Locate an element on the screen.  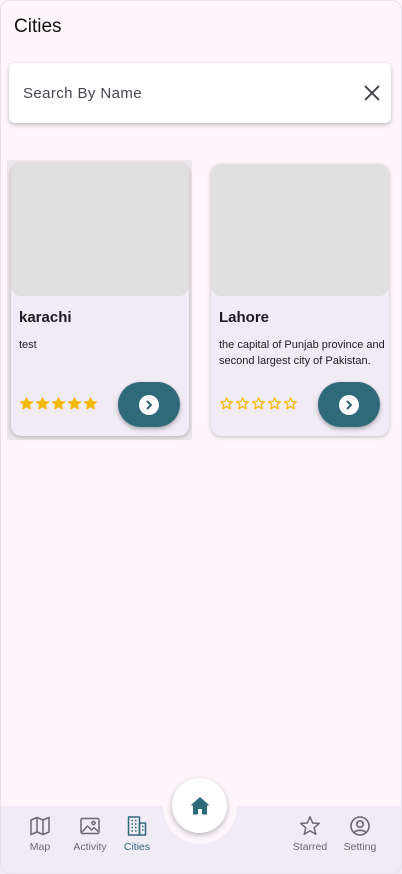
search-bar is located at coordinates (200, 93).